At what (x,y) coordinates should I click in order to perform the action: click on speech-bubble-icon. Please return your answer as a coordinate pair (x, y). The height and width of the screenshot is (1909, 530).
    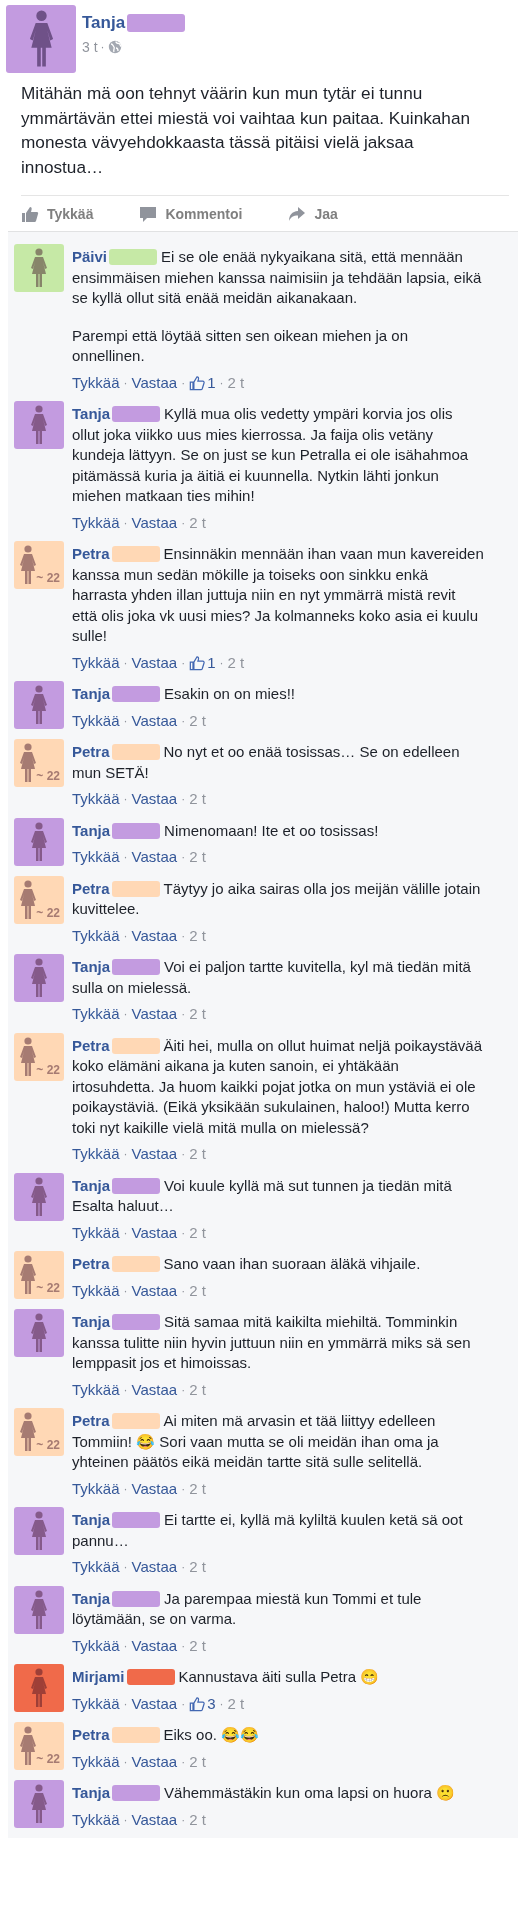
    Looking at the image, I should click on (148, 214).